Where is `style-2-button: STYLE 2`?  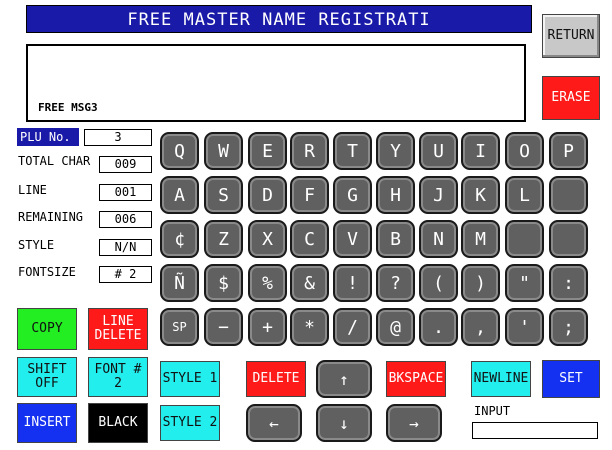 style-2-button: STYLE 2 is located at coordinates (190, 423).